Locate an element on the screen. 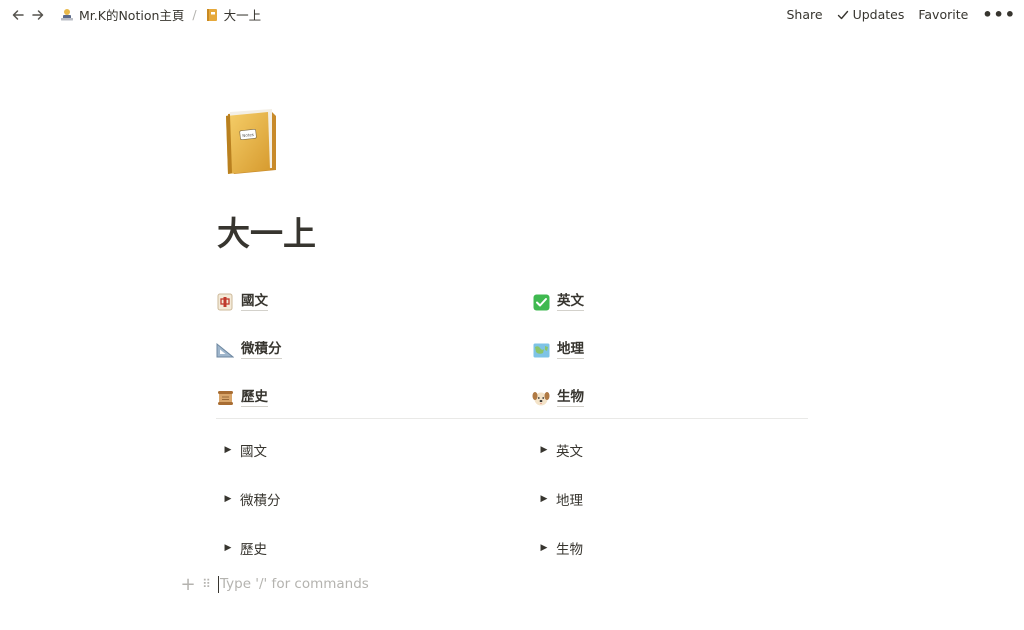 The image size is (1024, 630). breadcrumb-label: Mr.K的Notion主頁 is located at coordinates (132, 15).